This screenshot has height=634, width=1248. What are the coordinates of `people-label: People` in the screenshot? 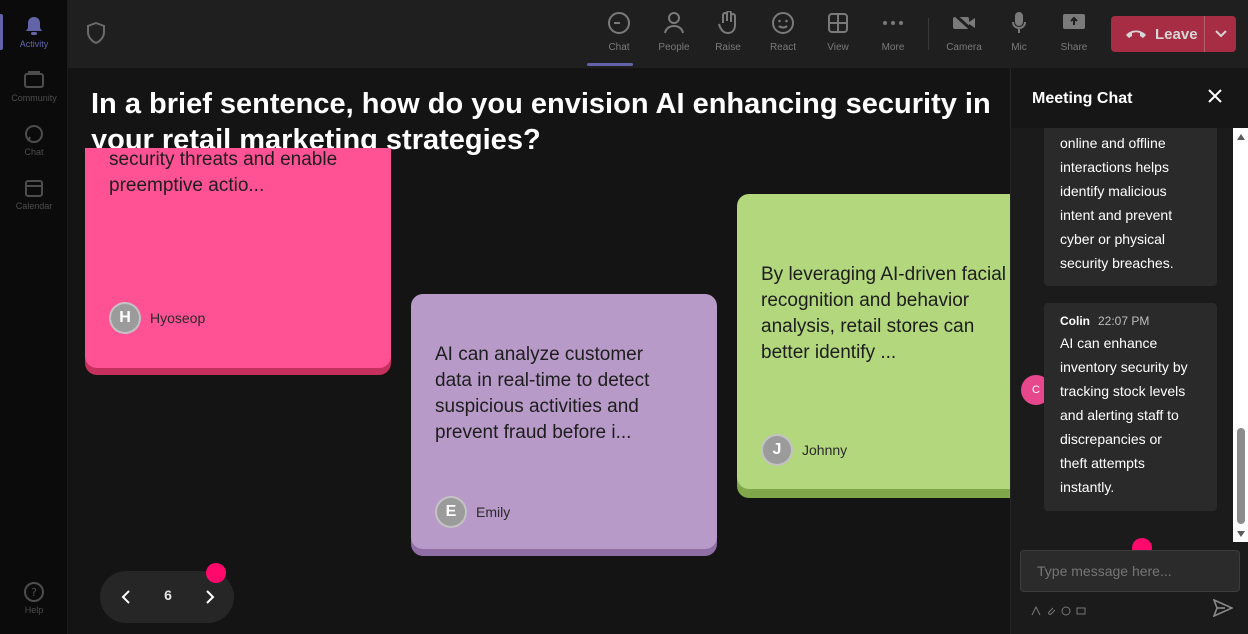 It's located at (674, 47).